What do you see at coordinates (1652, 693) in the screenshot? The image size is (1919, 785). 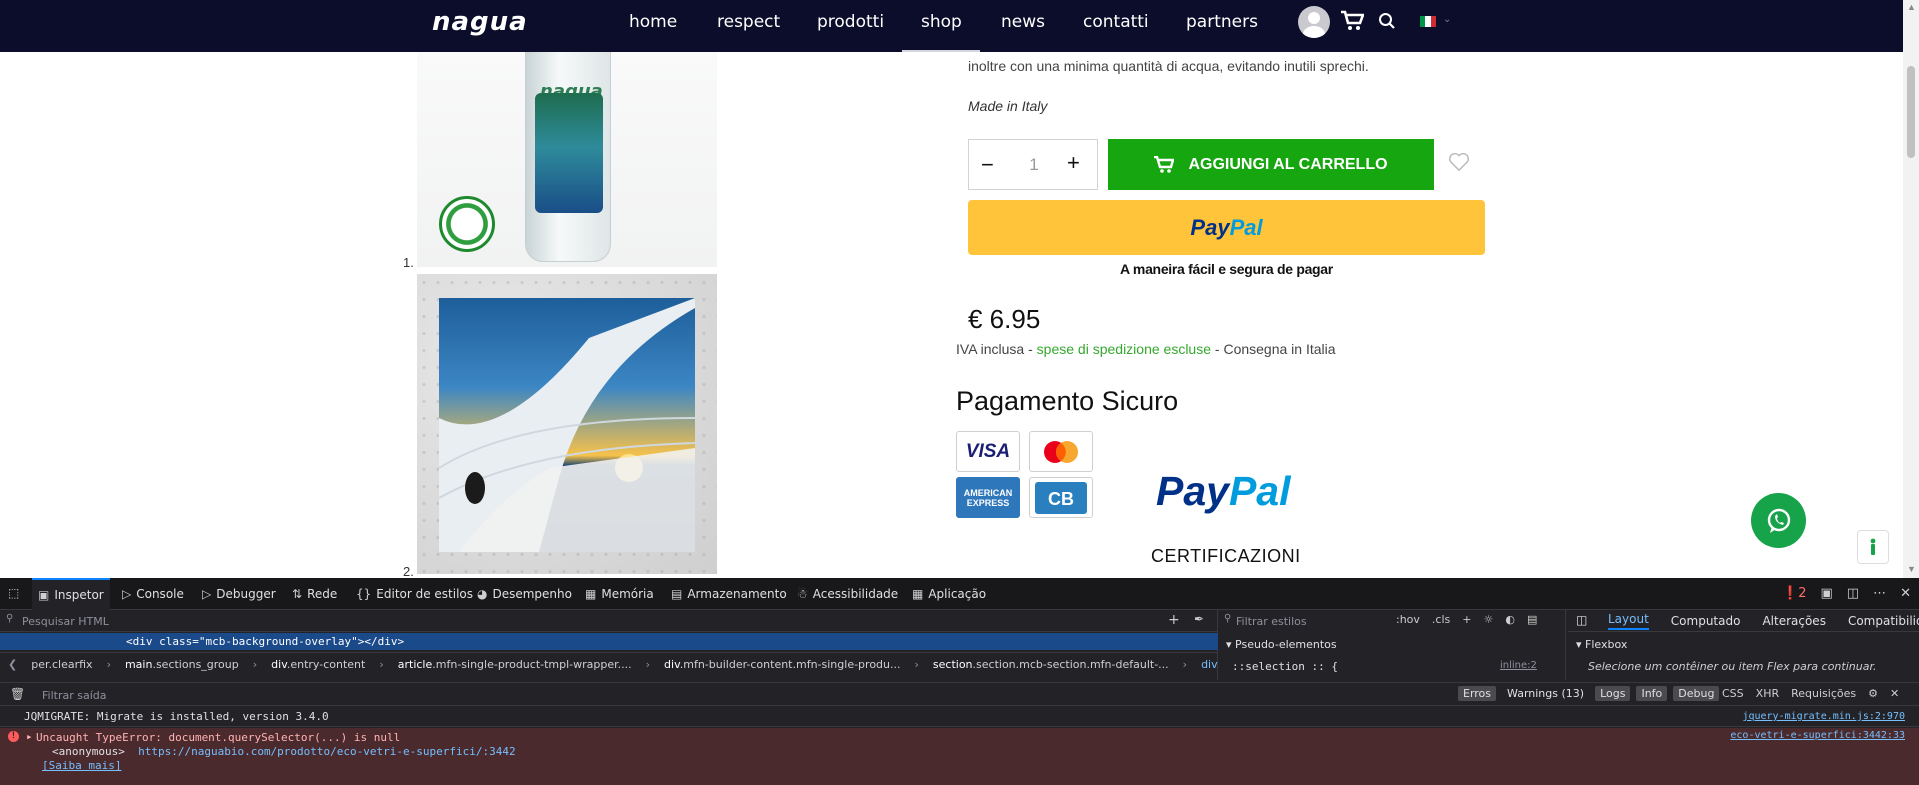 I see `filter-info: Info` at bounding box center [1652, 693].